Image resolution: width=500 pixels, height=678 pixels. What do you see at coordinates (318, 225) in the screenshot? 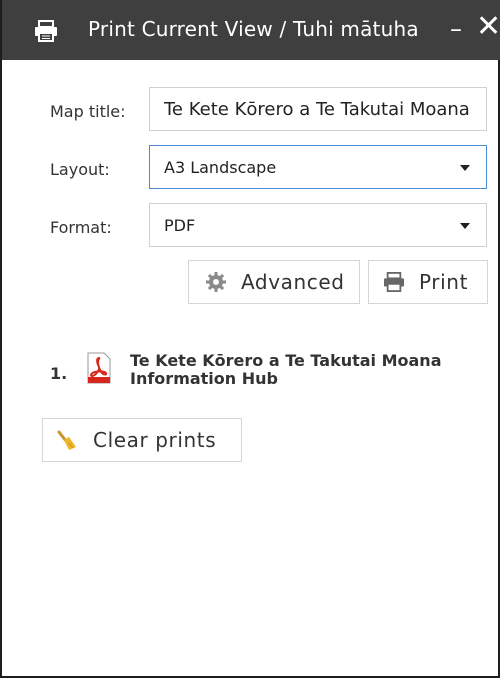
I see `format-select: PDF` at bounding box center [318, 225].